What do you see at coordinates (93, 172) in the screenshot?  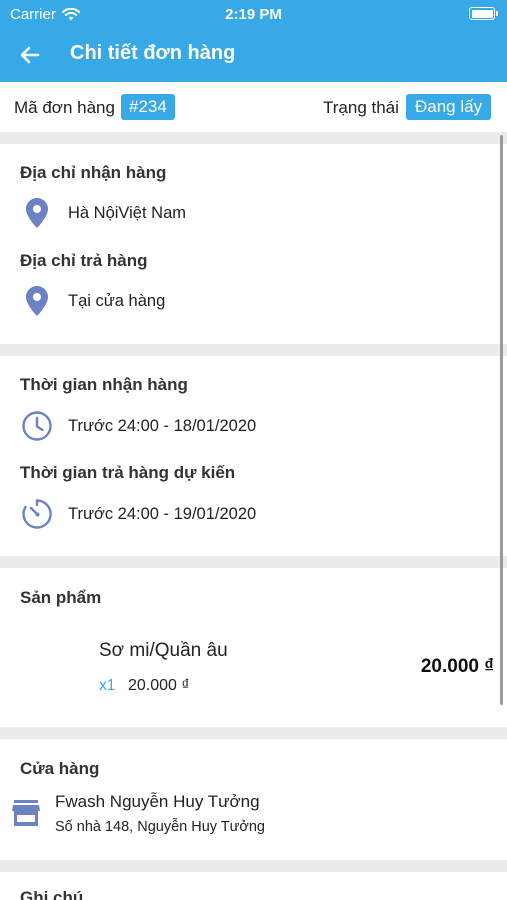 I see `pickup-address-title: Địa chỉ nhận hàng` at bounding box center [93, 172].